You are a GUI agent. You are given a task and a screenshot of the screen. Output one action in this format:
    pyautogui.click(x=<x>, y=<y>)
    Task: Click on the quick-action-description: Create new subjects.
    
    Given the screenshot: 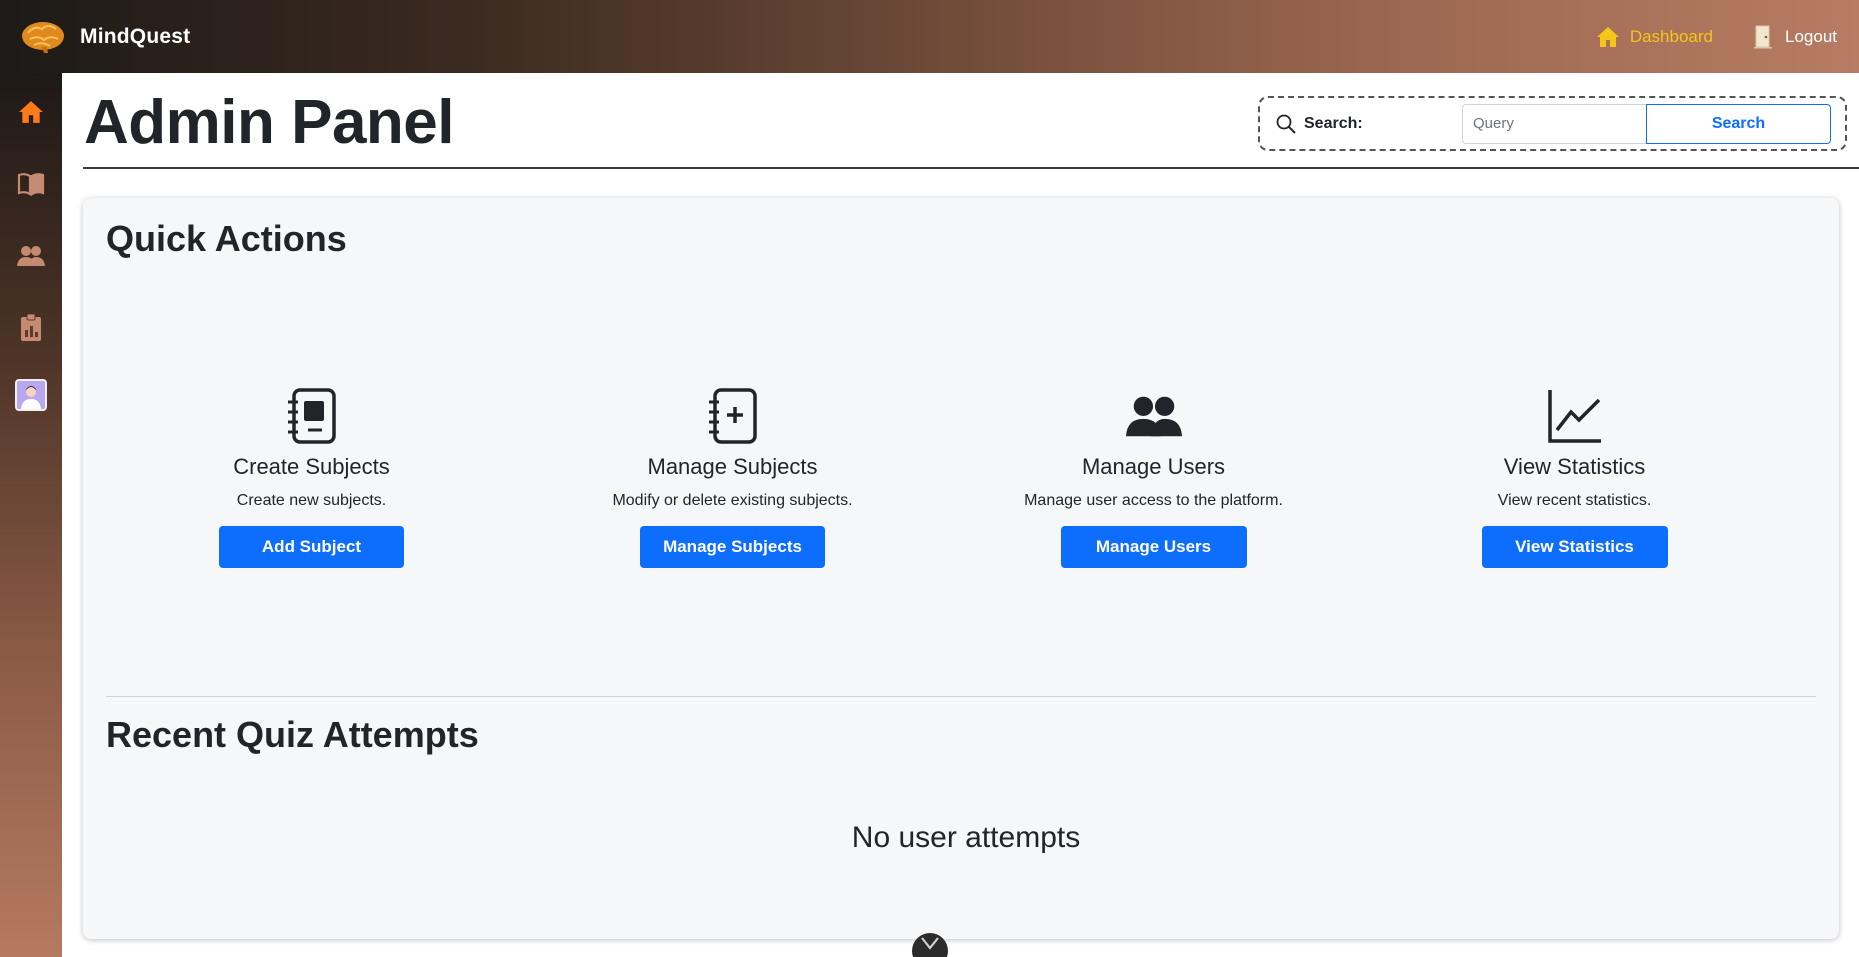 What is the action you would take?
    pyautogui.click(x=311, y=500)
    